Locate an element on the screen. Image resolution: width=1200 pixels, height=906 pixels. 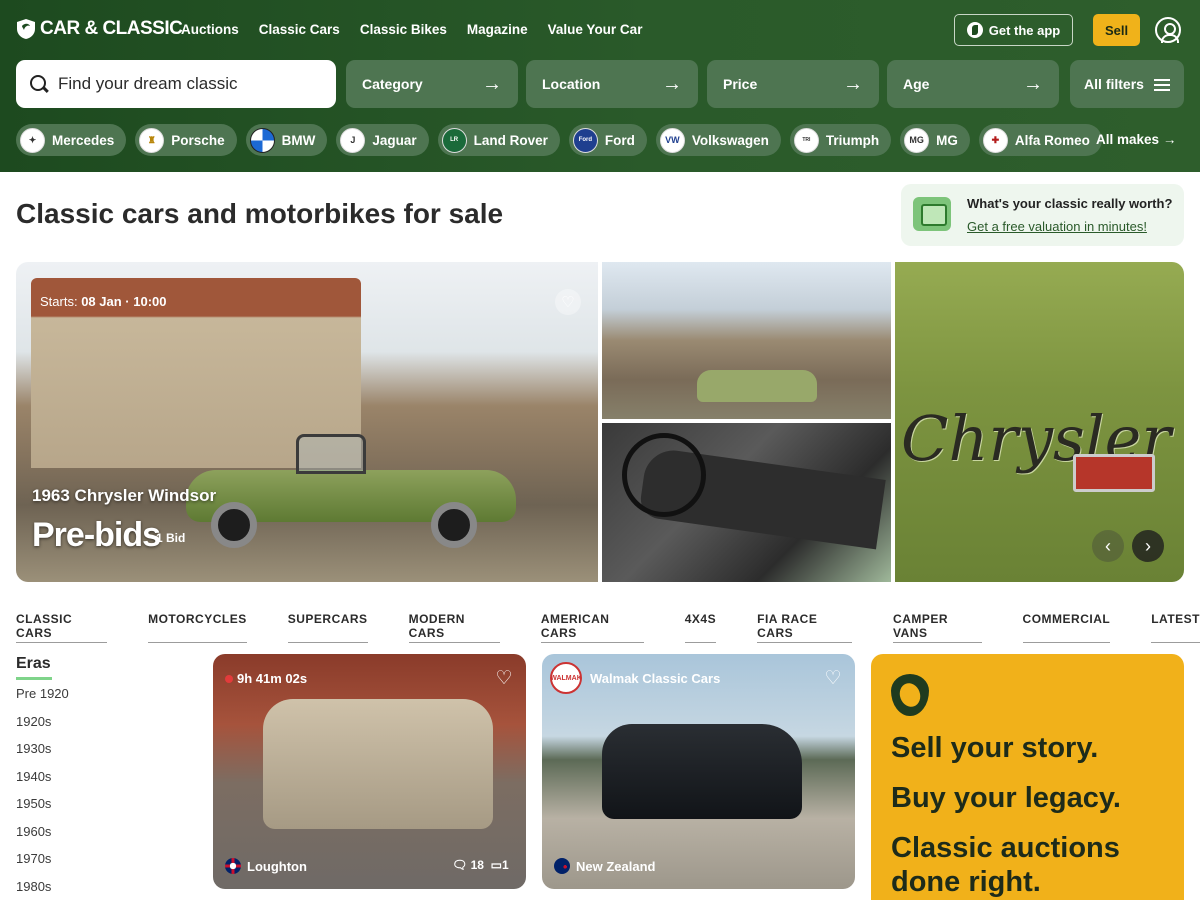
make-label: Ford is located at coordinates (620, 140).